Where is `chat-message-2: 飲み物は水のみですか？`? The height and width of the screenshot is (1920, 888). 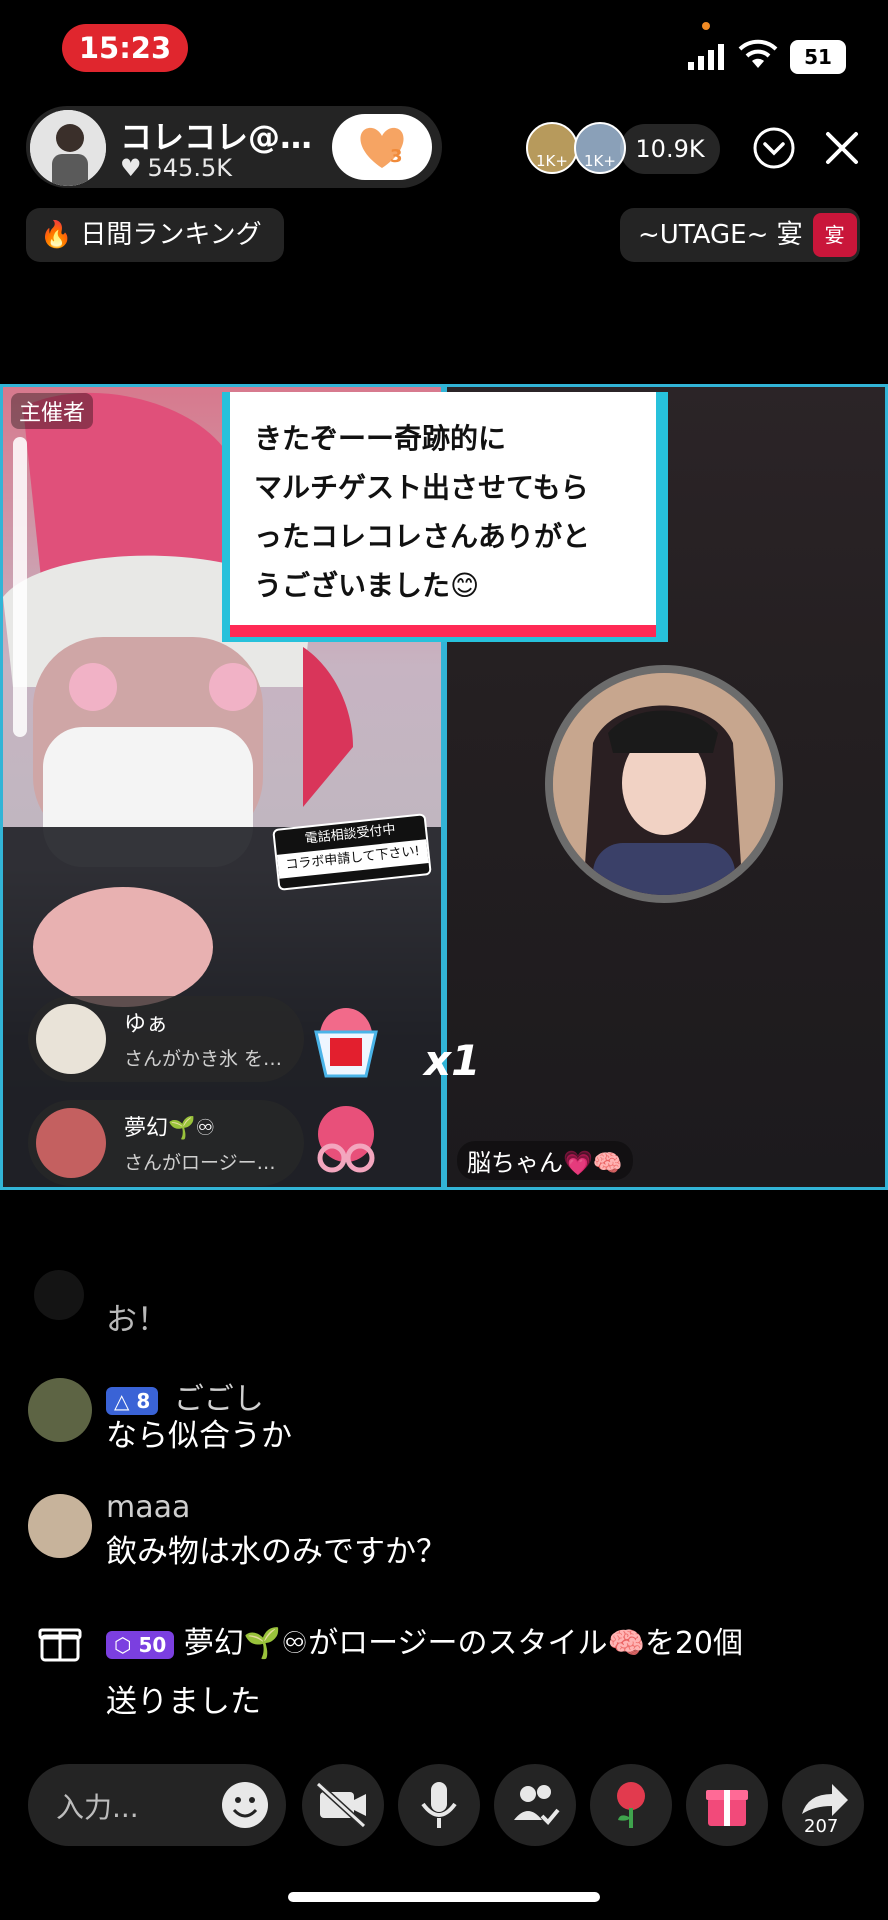 chat-message-2: 飲み物は水のみですか？ is located at coordinates (276, 1552).